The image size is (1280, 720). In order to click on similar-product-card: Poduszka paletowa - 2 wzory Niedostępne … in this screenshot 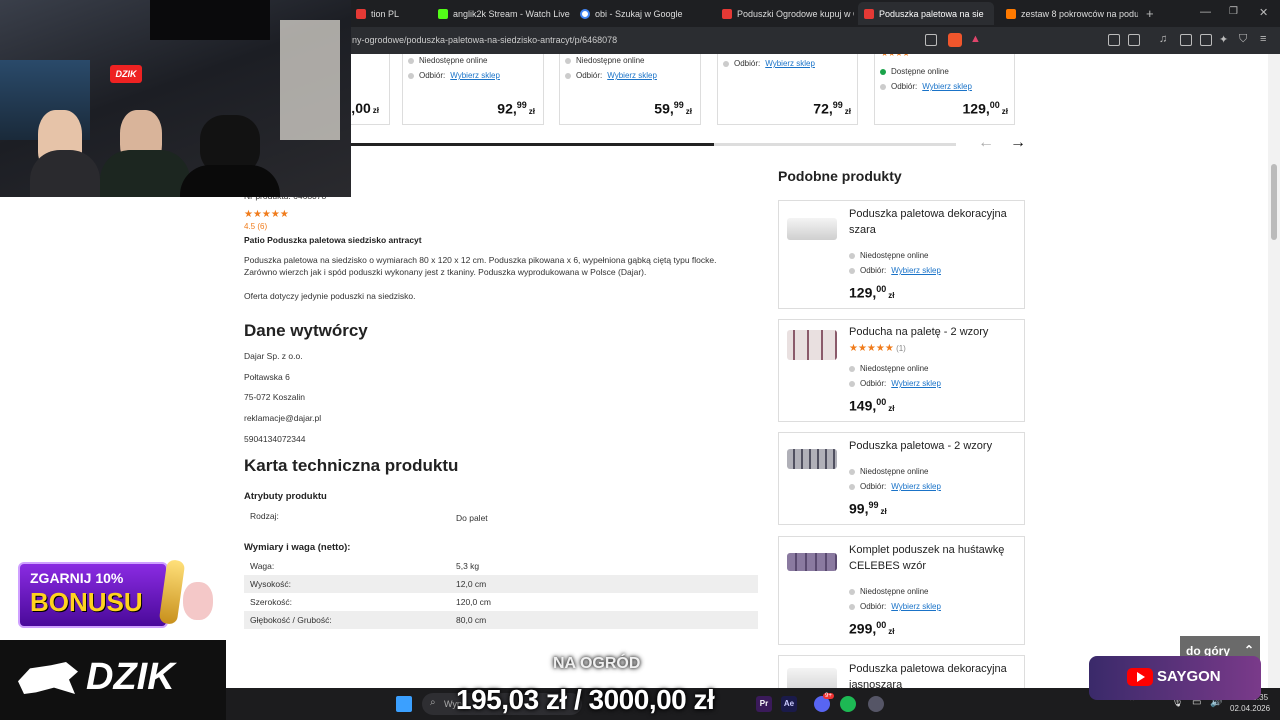, I will do `click(901, 478)`.